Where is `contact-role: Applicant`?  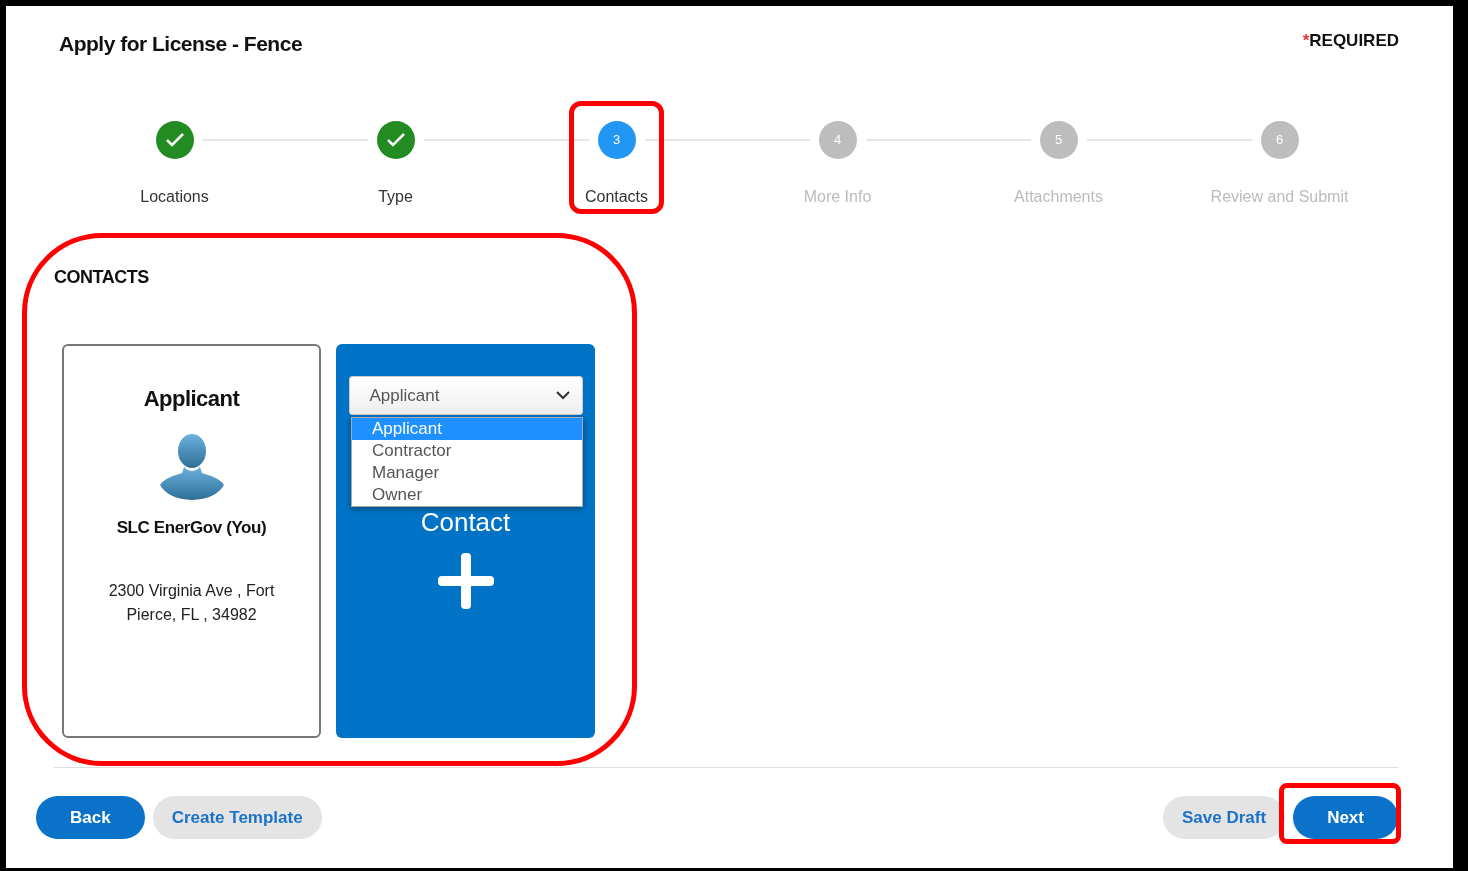 contact-role: Applicant is located at coordinates (191, 399).